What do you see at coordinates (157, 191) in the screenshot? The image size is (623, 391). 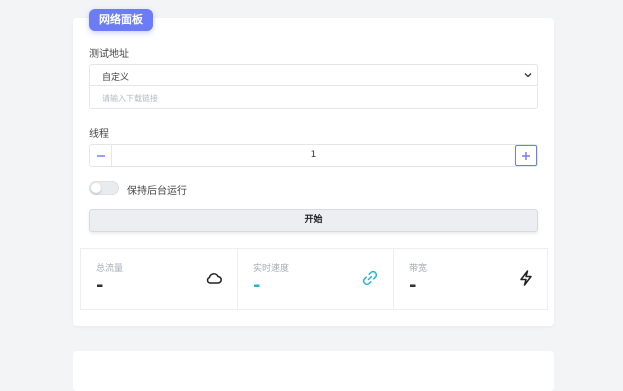 I see `background-run-label: 保持后台运行` at bounding box center [157, 191].